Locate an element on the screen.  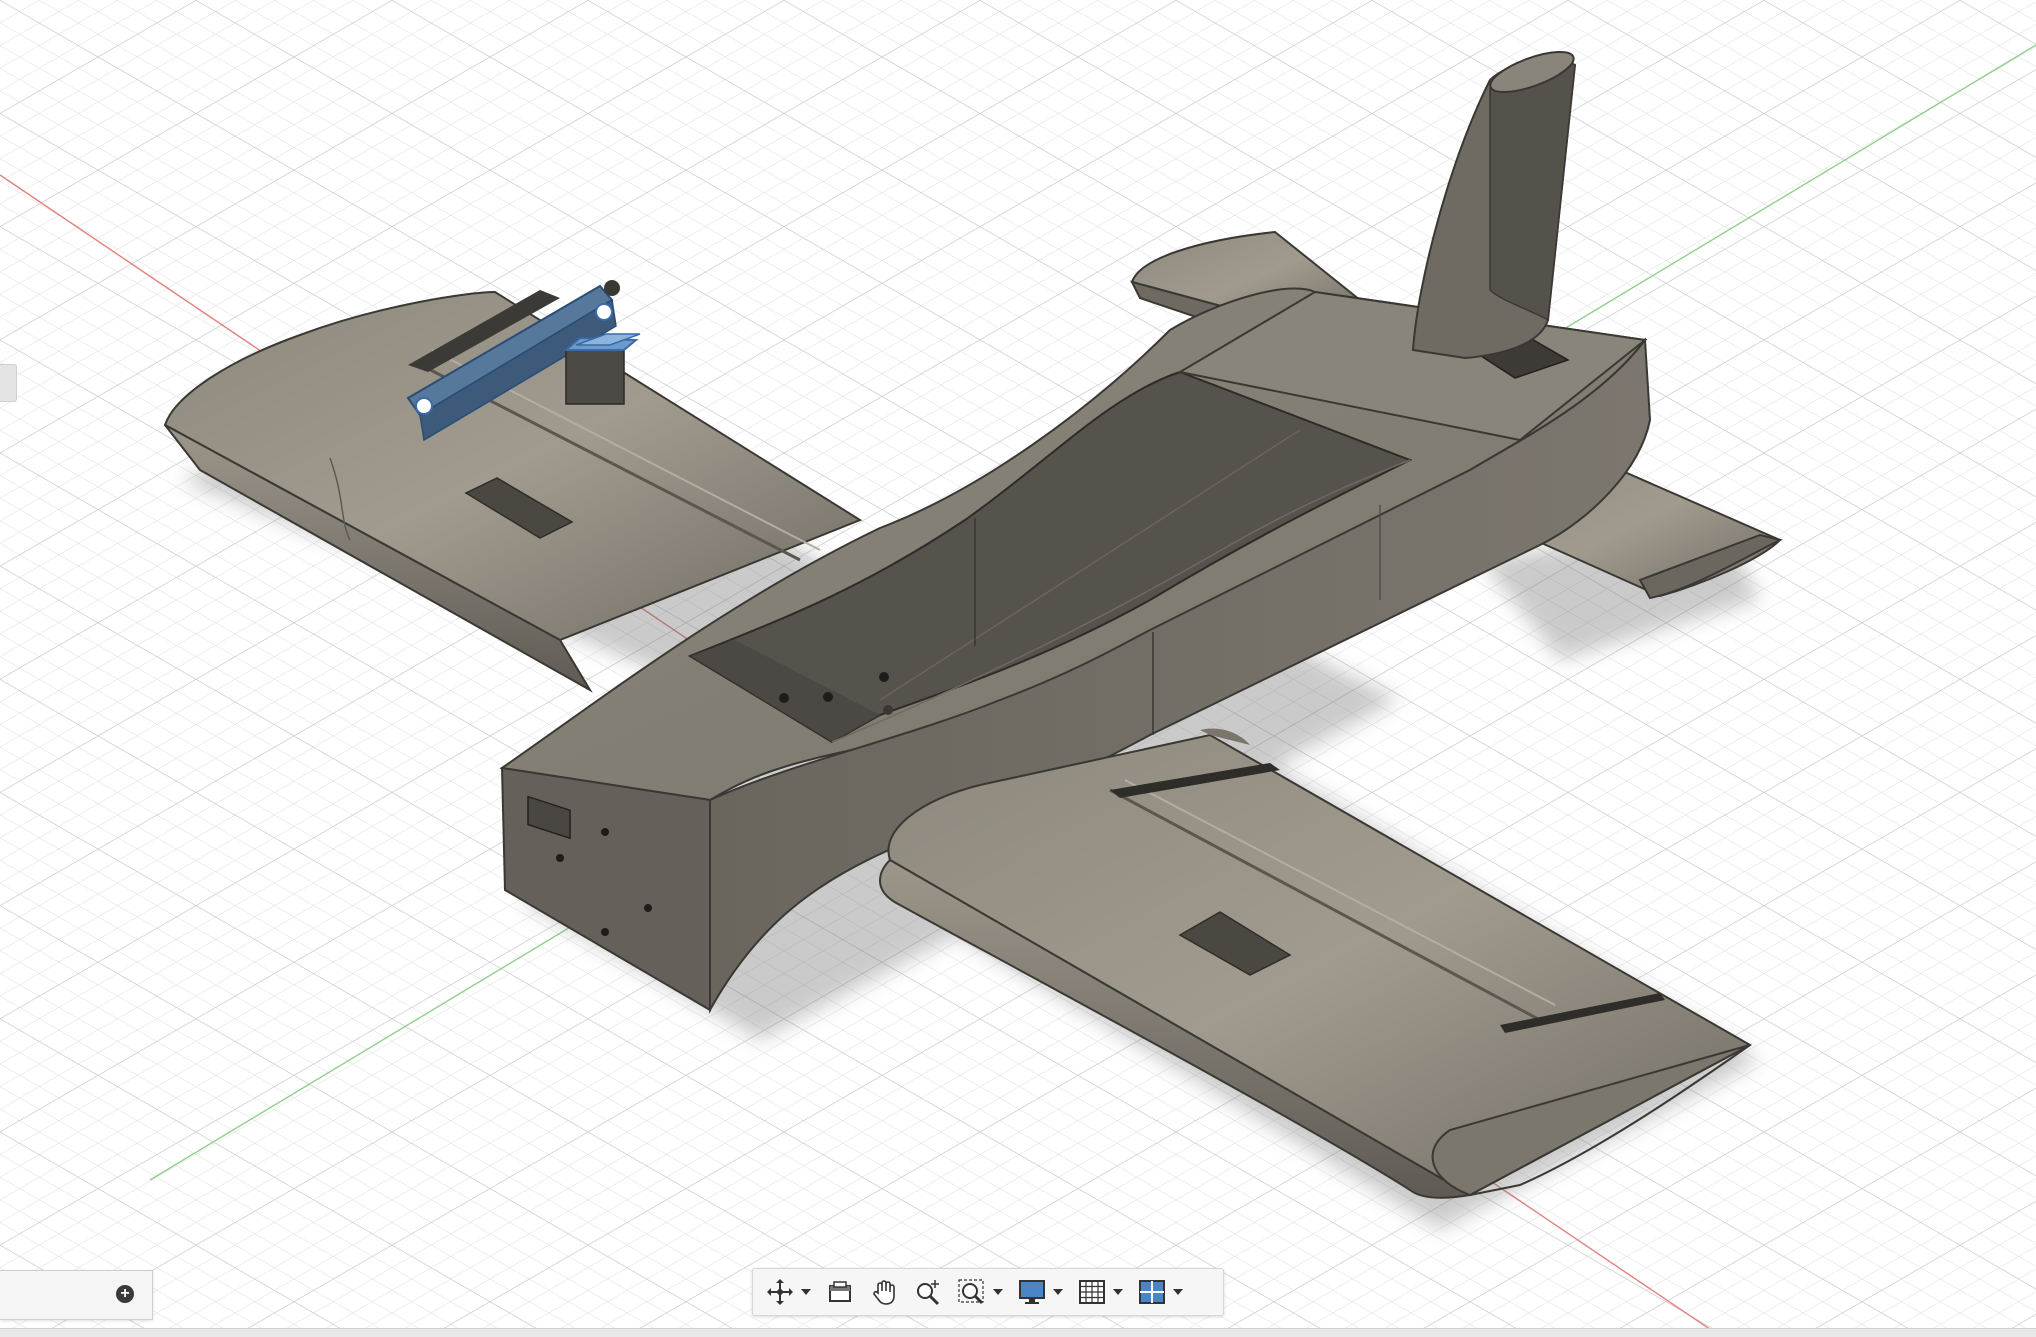
grid-snaps-button is located at coordinates (1100, 1292).